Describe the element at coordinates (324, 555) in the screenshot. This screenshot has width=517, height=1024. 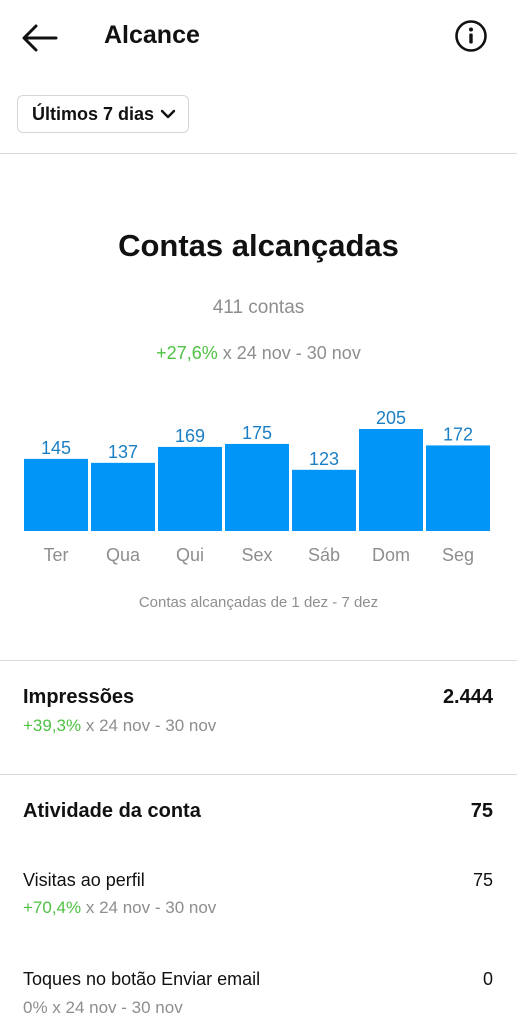
I see `chart-category-label: Sáb` at that location.